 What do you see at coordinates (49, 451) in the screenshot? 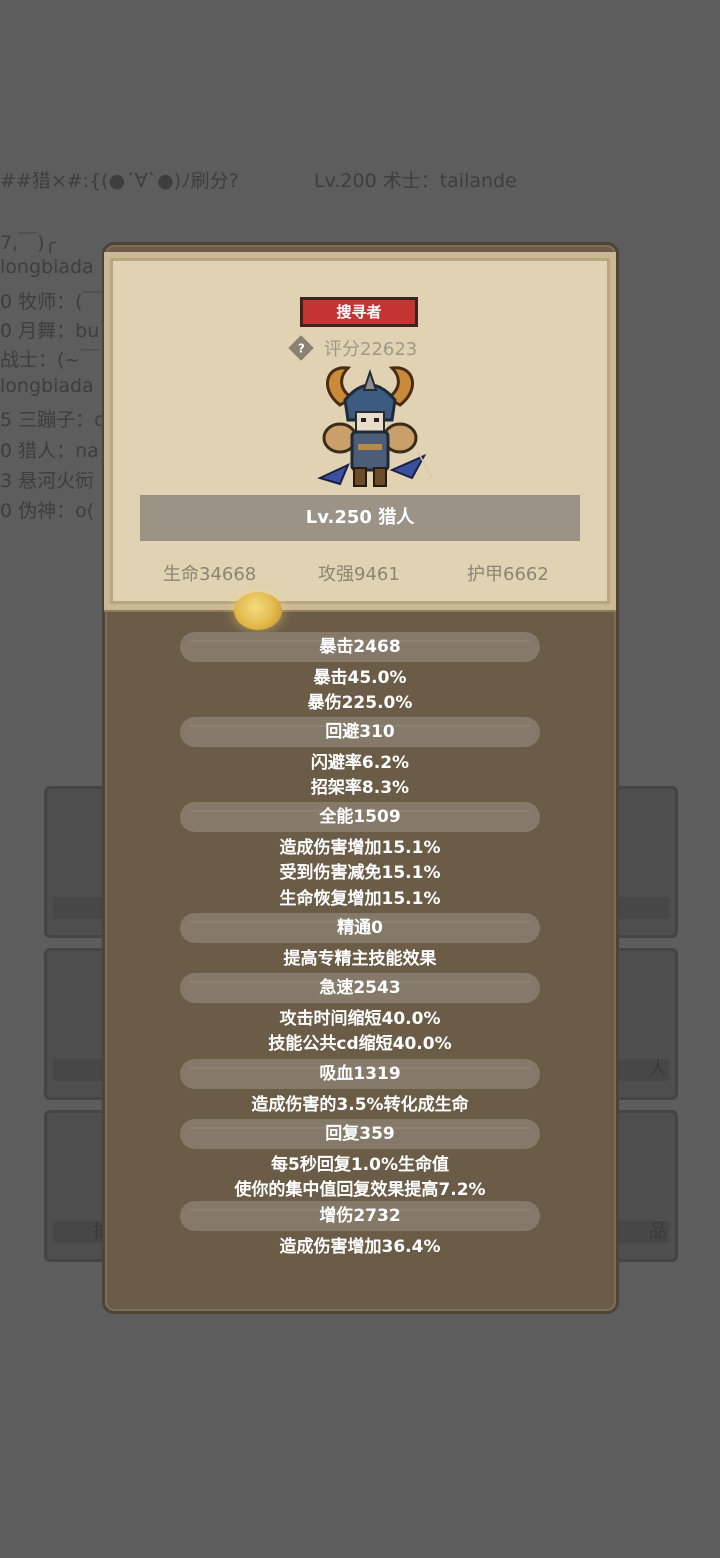
I see `bg-rank-line: 0 猎人：na` at bounding box center [49, 451].